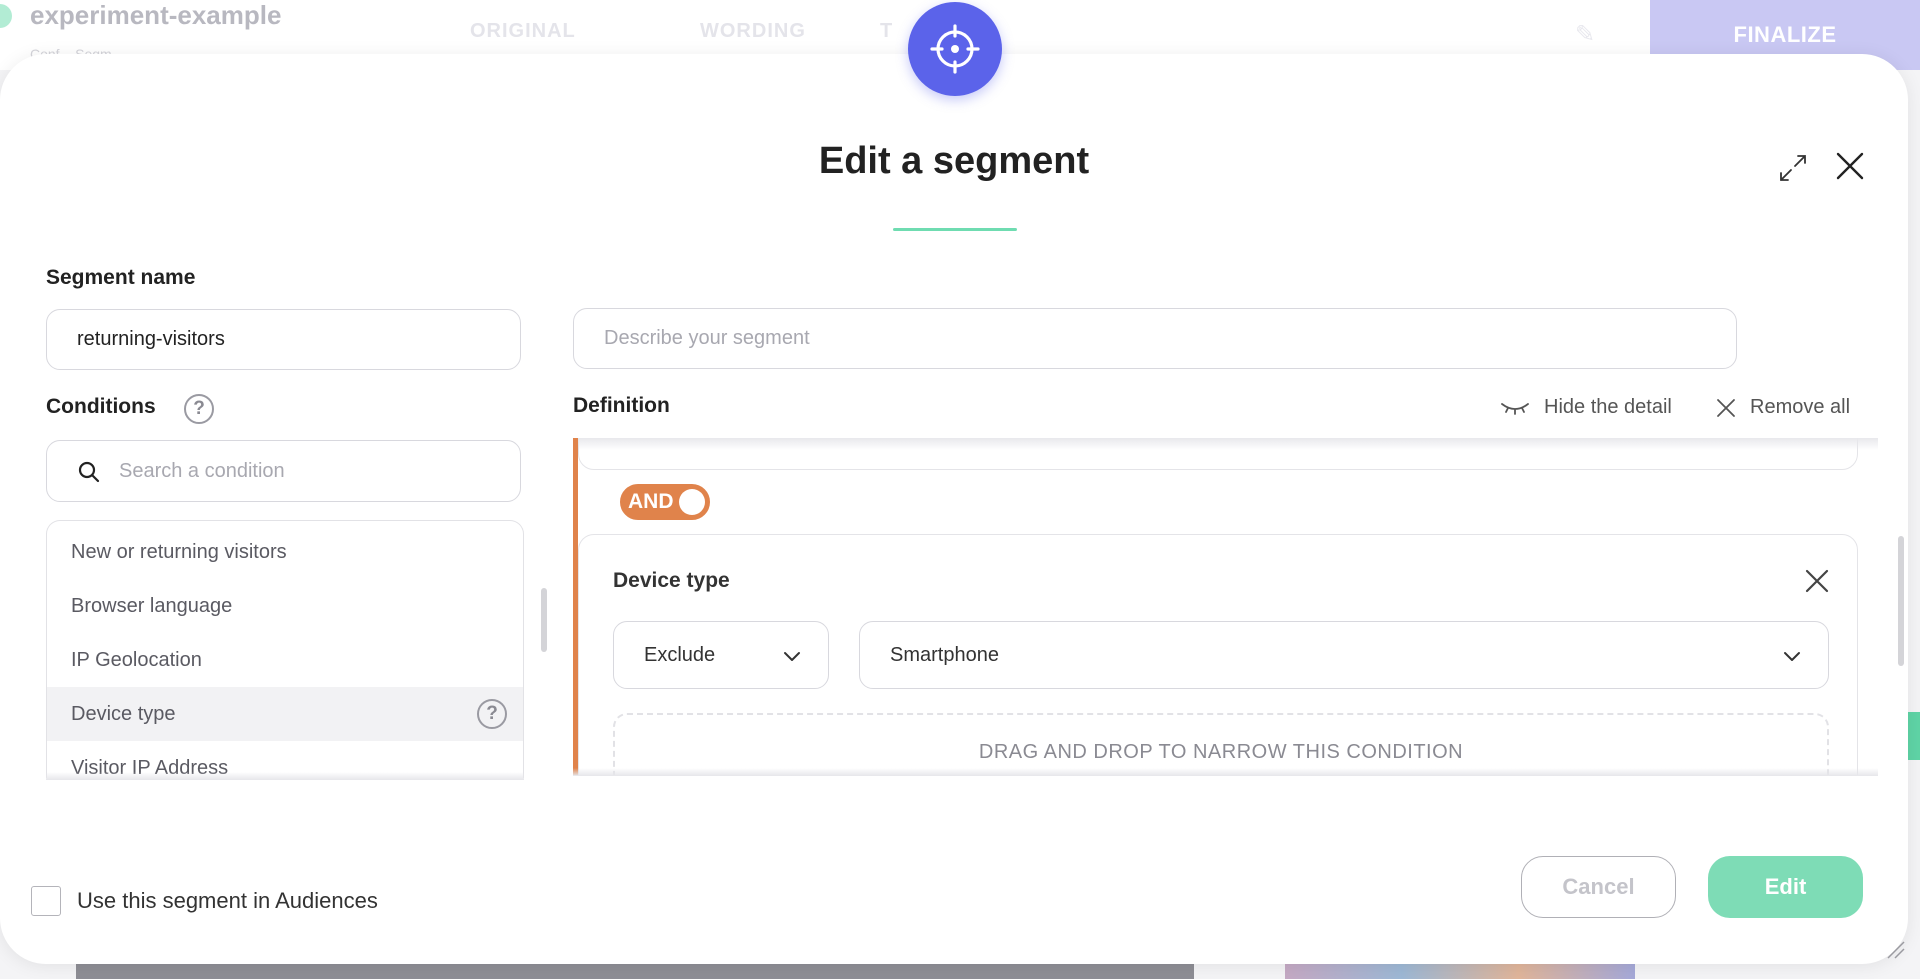 This screenshot has height=979, width=1920. I want to click on use-in-audiences-label: Use this segment in Audiences, so click(227, 900).